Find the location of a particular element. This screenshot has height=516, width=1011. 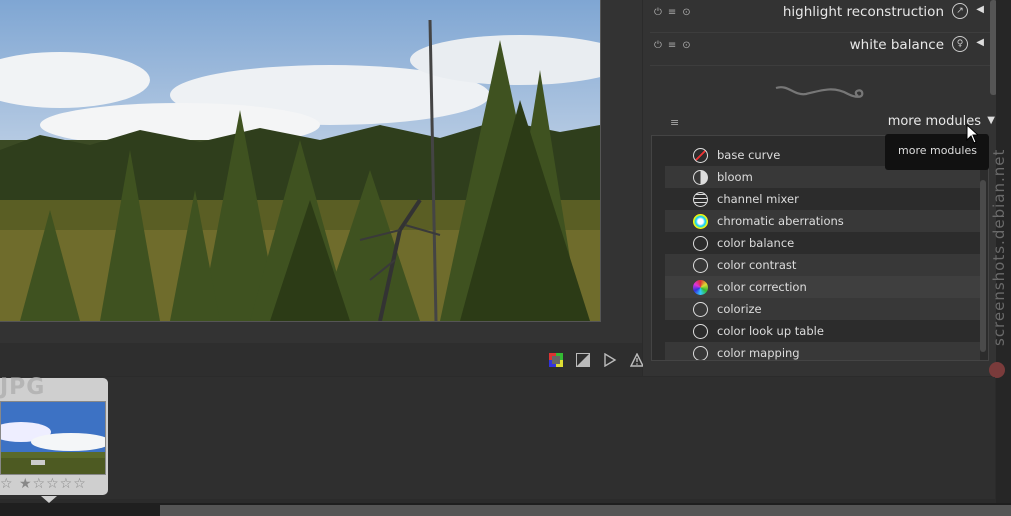

list-item-label: color balance is located at coordinates (756, 243).